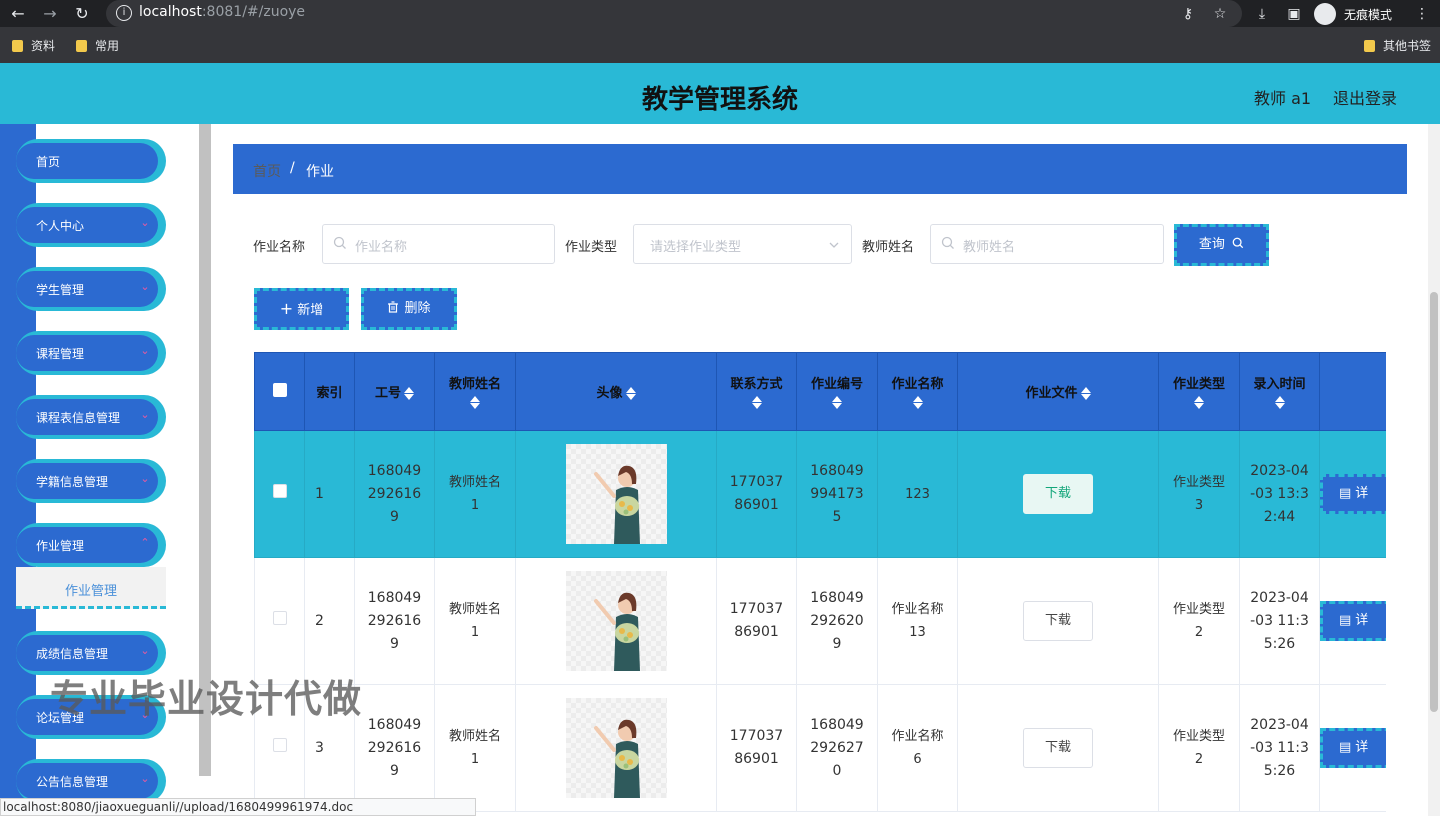 The height and width of the screenshot is (816, 1440). I want to click on homework-name-label: 作业名称, so click(279, 247).